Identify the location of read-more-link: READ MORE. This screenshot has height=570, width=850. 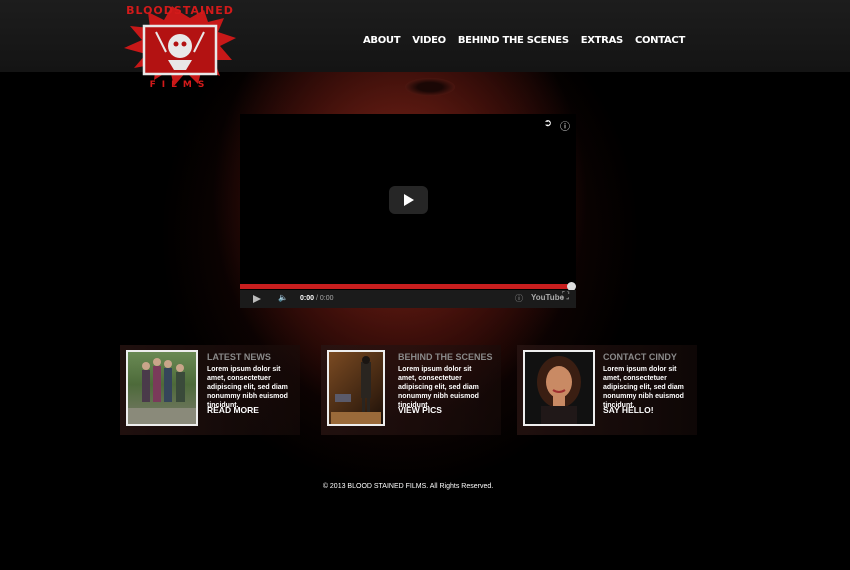
(233, 410).